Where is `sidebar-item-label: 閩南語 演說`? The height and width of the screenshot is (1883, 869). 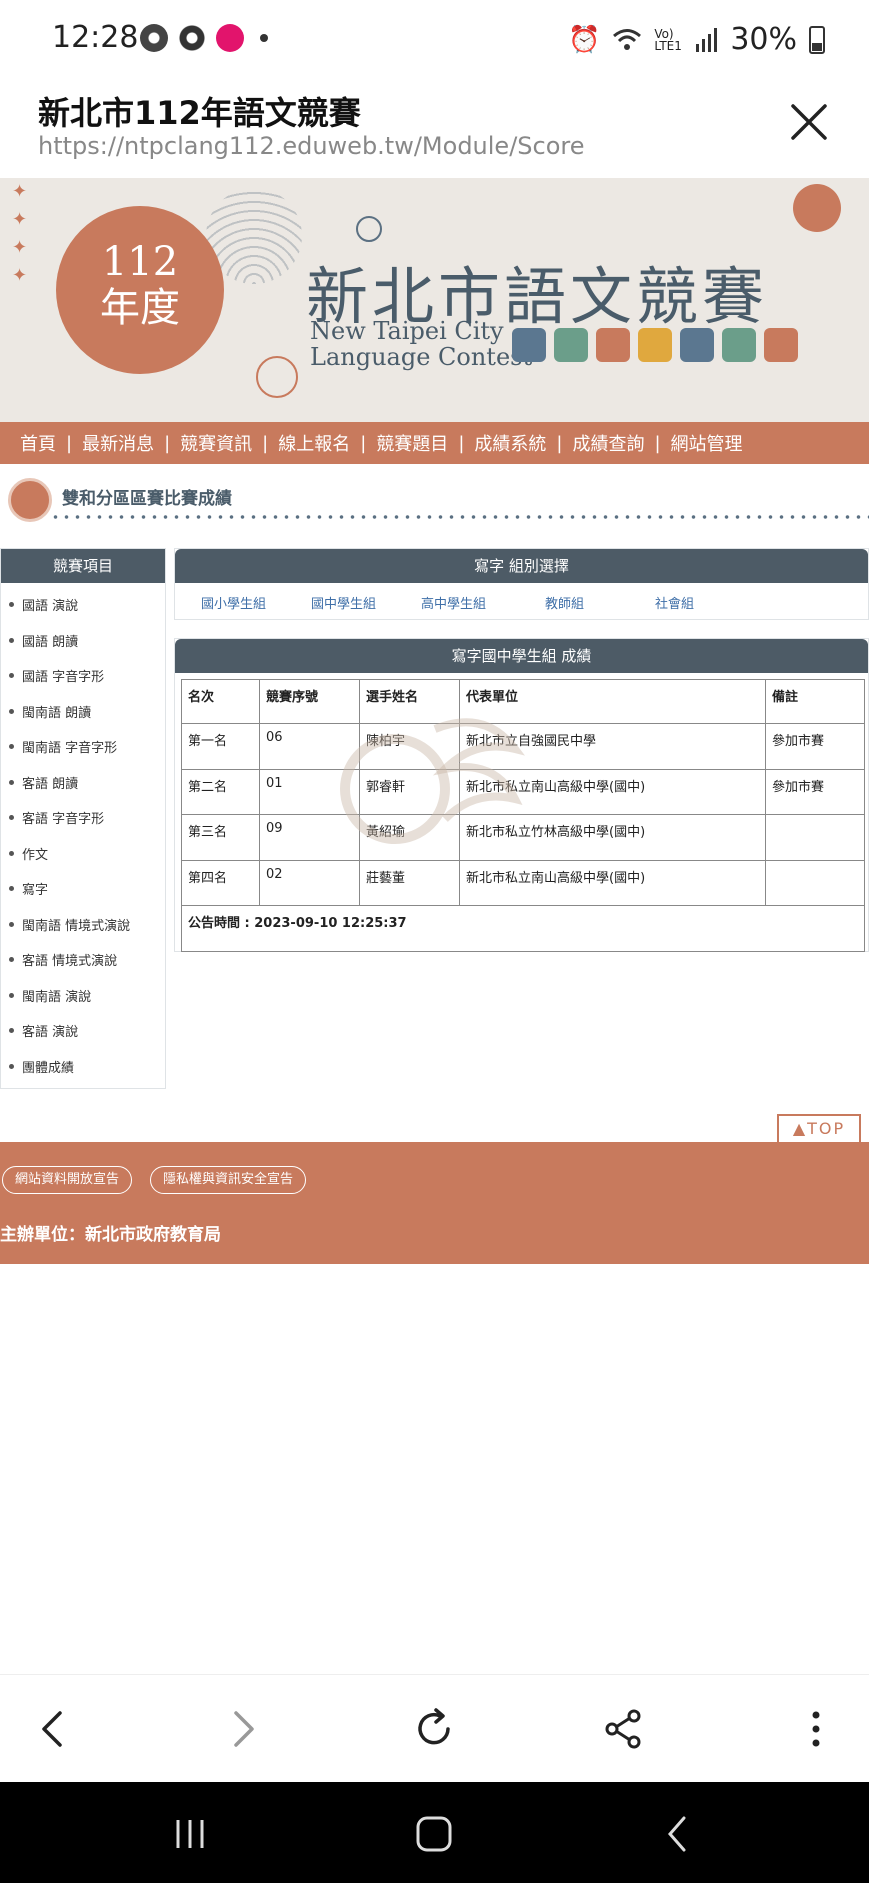
sidebar-item-label: 閩南語 演說 is located at coordinates (57, 997).